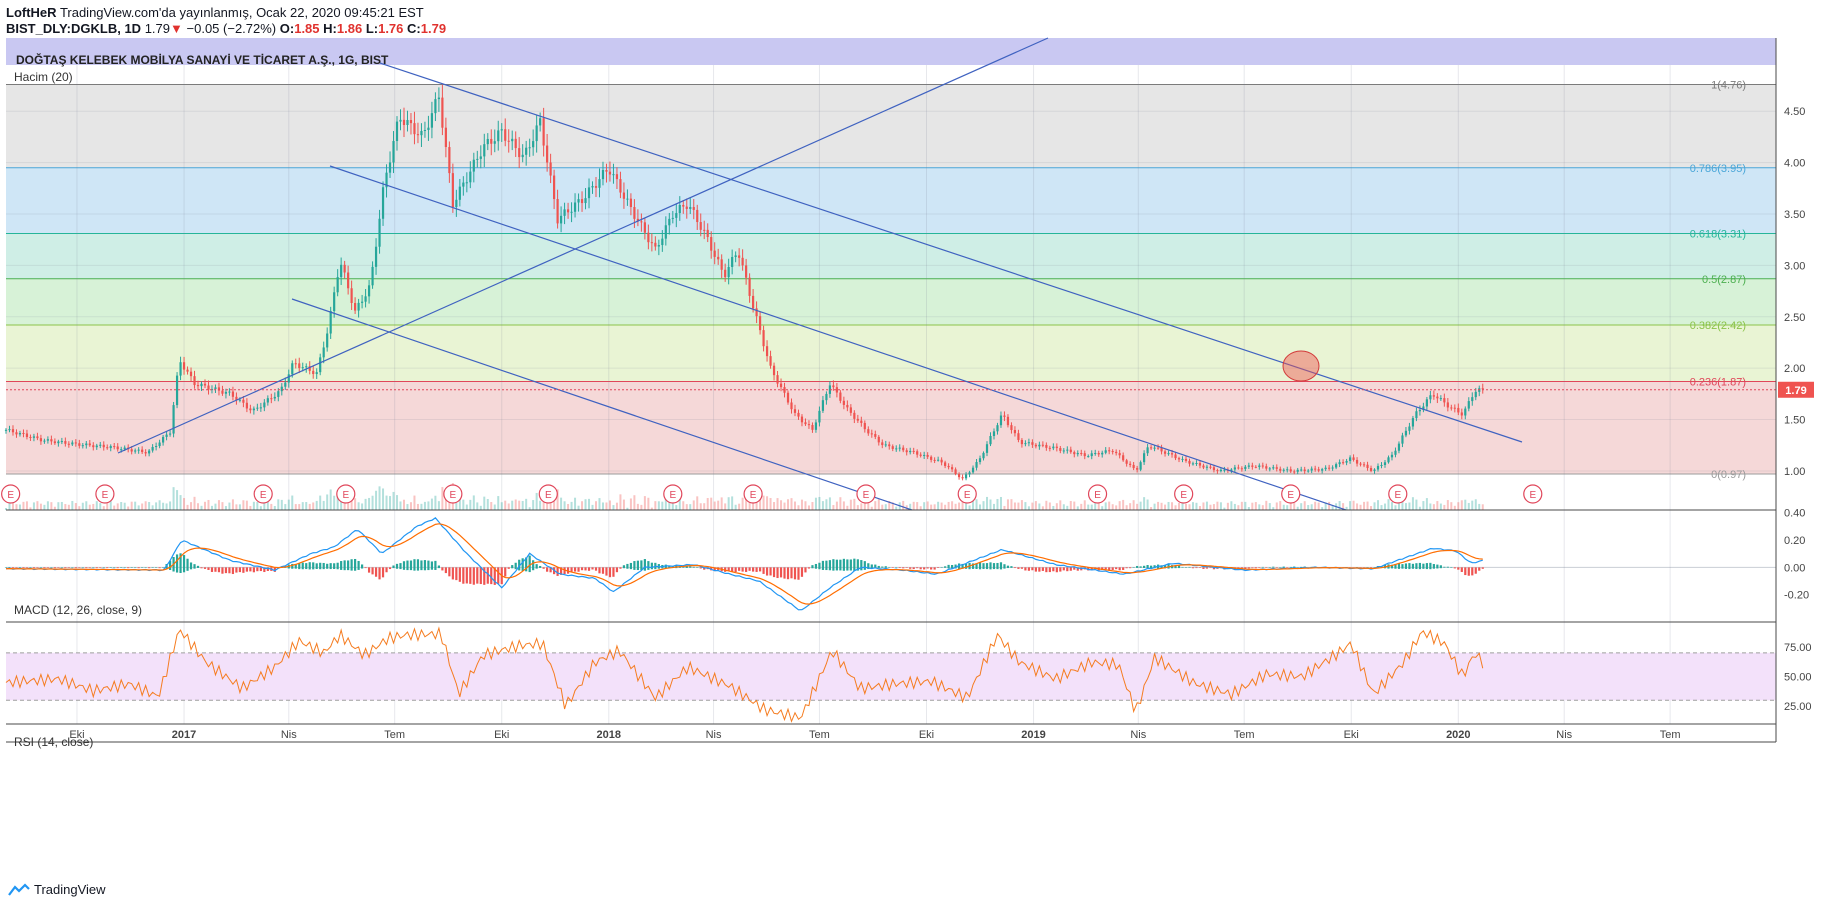 The image size is (1828, 908). Describe the element at coordinates (78, 610) in the screenshot. I see `macd-label: MACD (12, 26, close, 9)` at that location.